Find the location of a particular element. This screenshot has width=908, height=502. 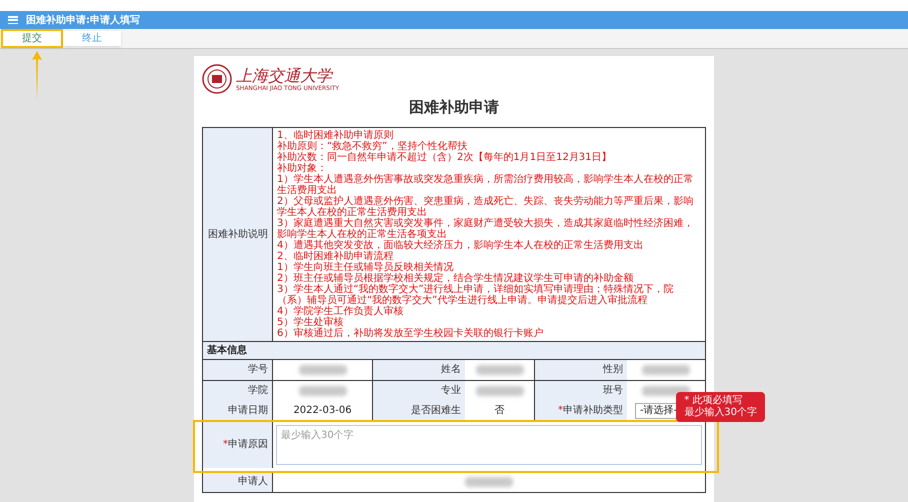

menu-icon is located at coordinates (13, 20).